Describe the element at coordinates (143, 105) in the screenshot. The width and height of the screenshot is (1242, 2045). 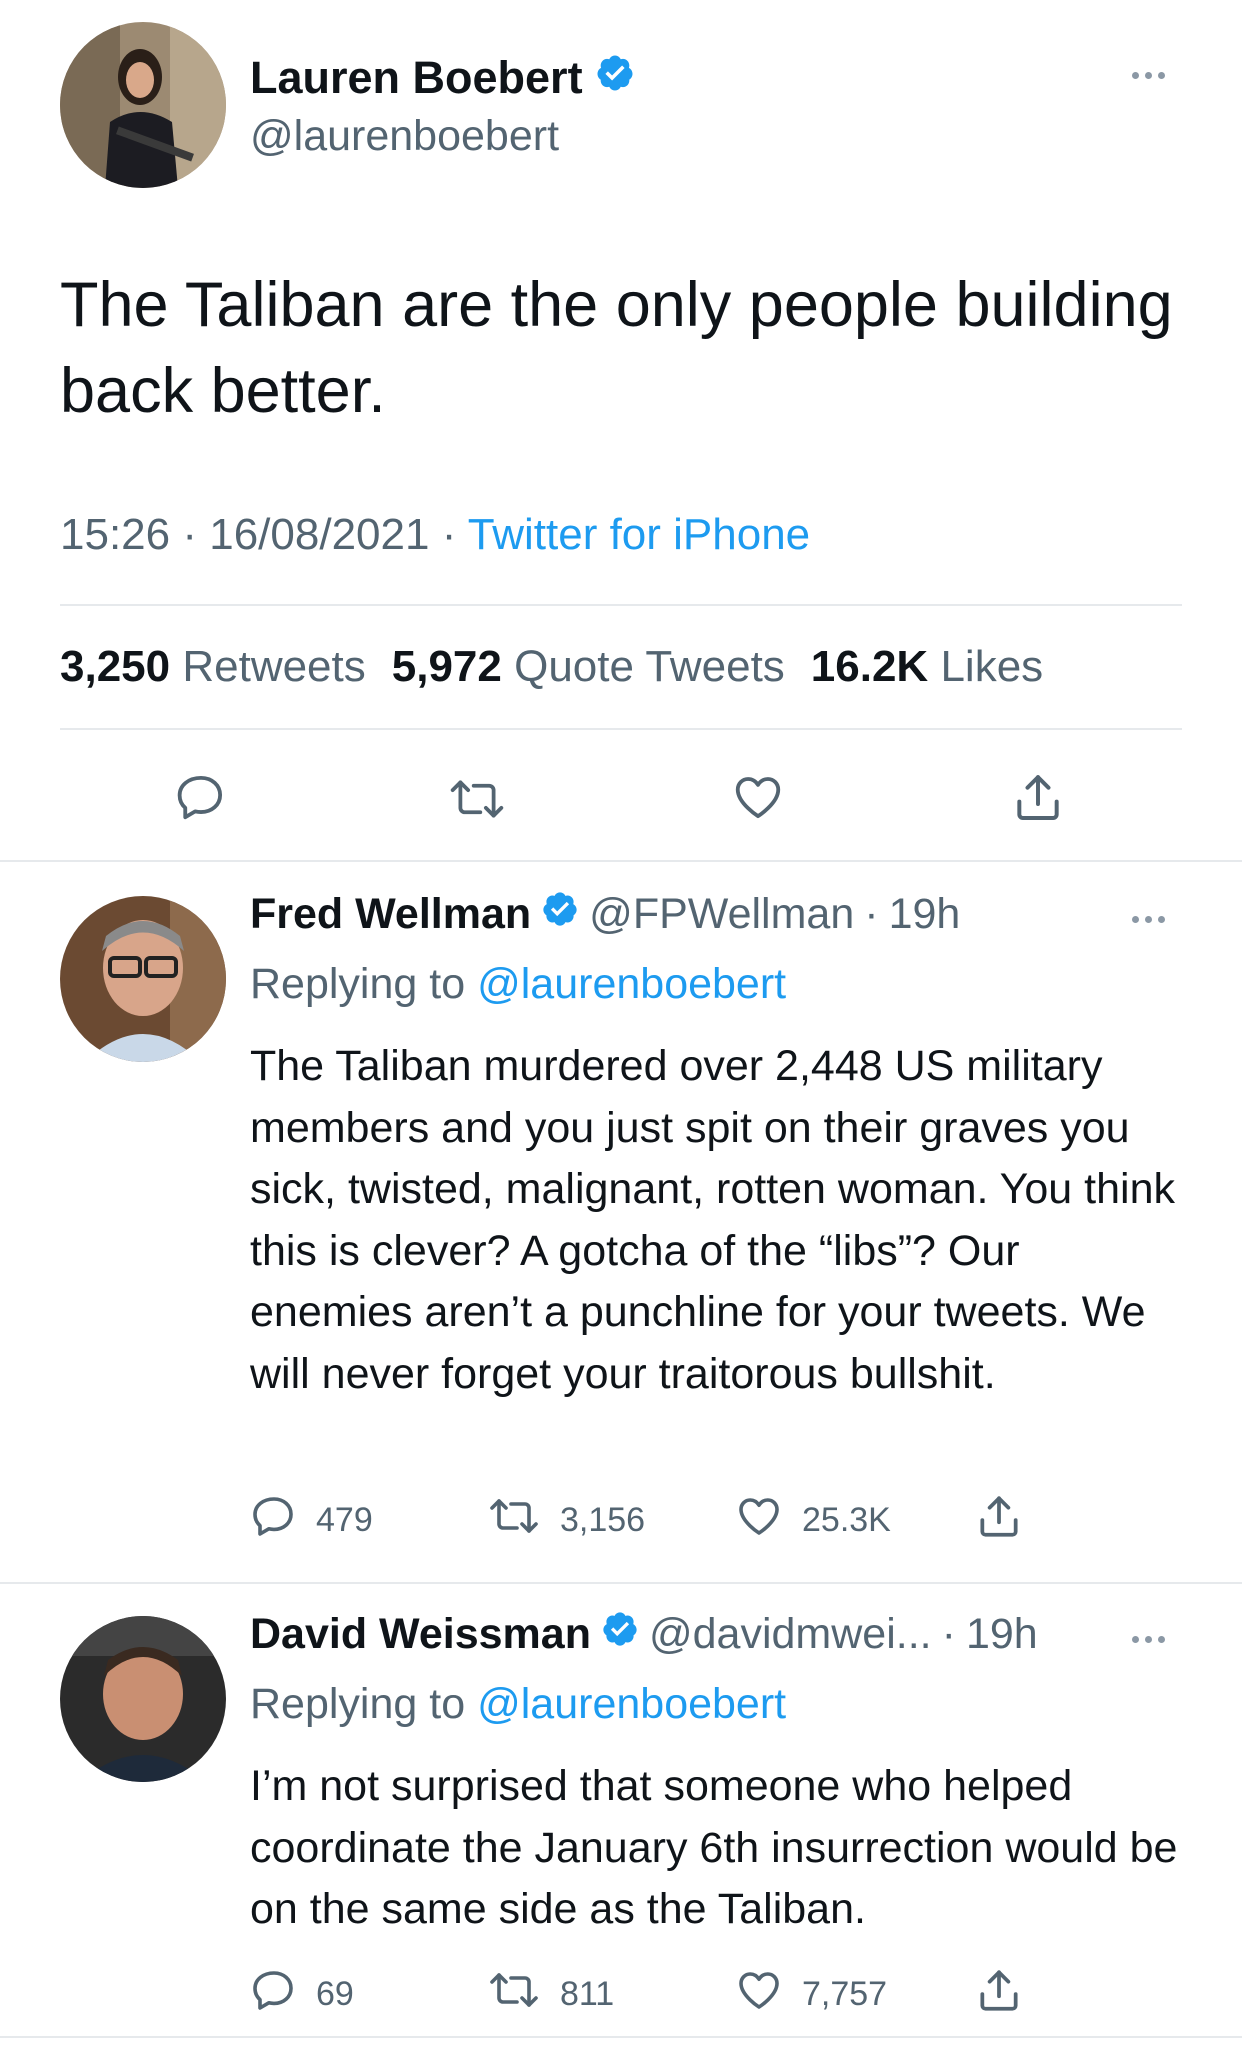
I see `main-author-avatar` at that location.